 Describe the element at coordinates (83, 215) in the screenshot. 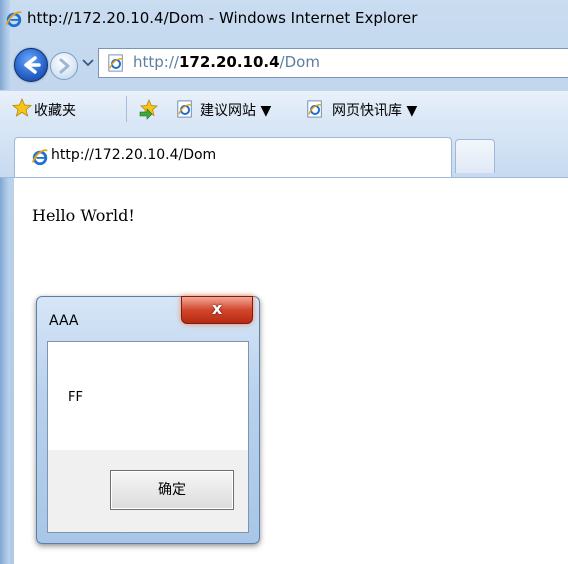

I see `page-text: Hello World!` at that location.